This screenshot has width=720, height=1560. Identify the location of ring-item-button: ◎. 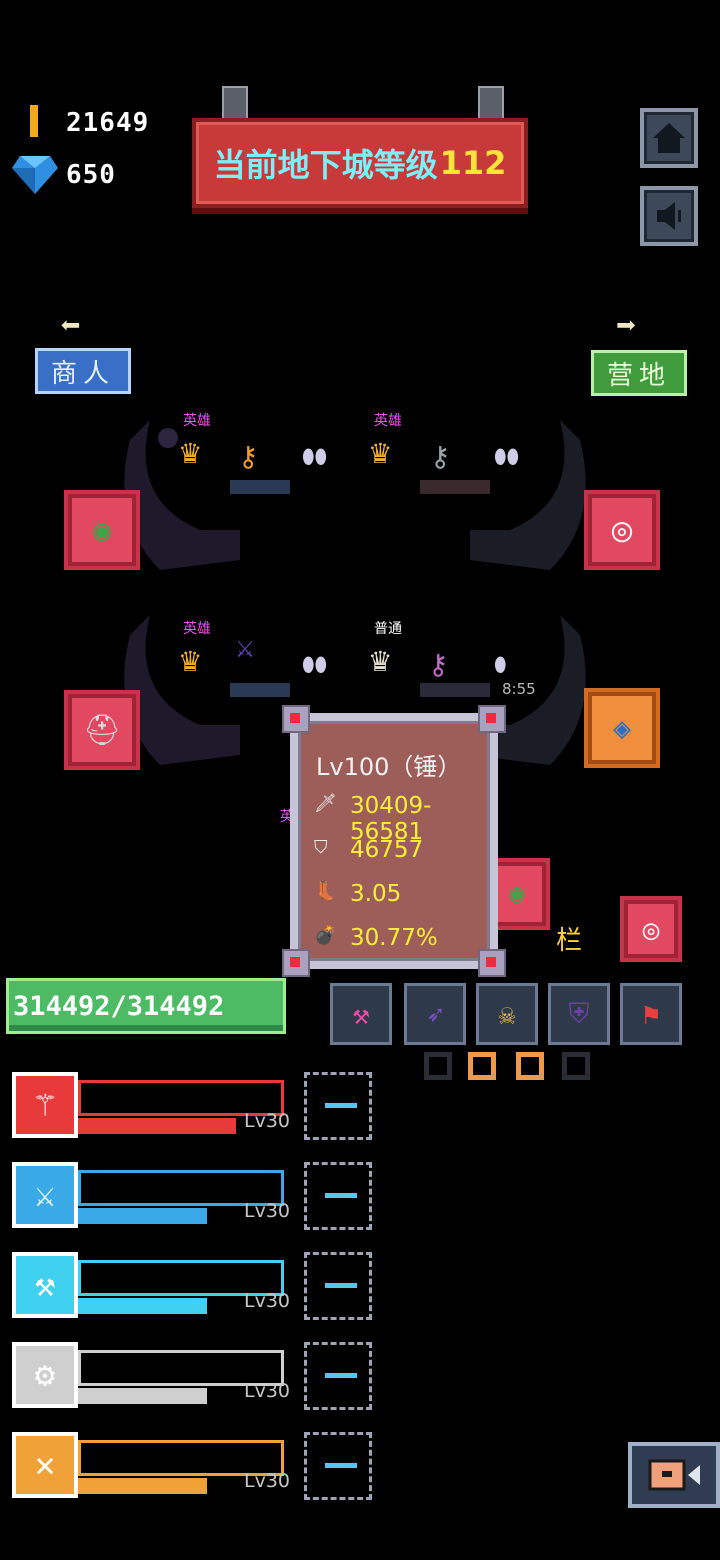
(622, 530).